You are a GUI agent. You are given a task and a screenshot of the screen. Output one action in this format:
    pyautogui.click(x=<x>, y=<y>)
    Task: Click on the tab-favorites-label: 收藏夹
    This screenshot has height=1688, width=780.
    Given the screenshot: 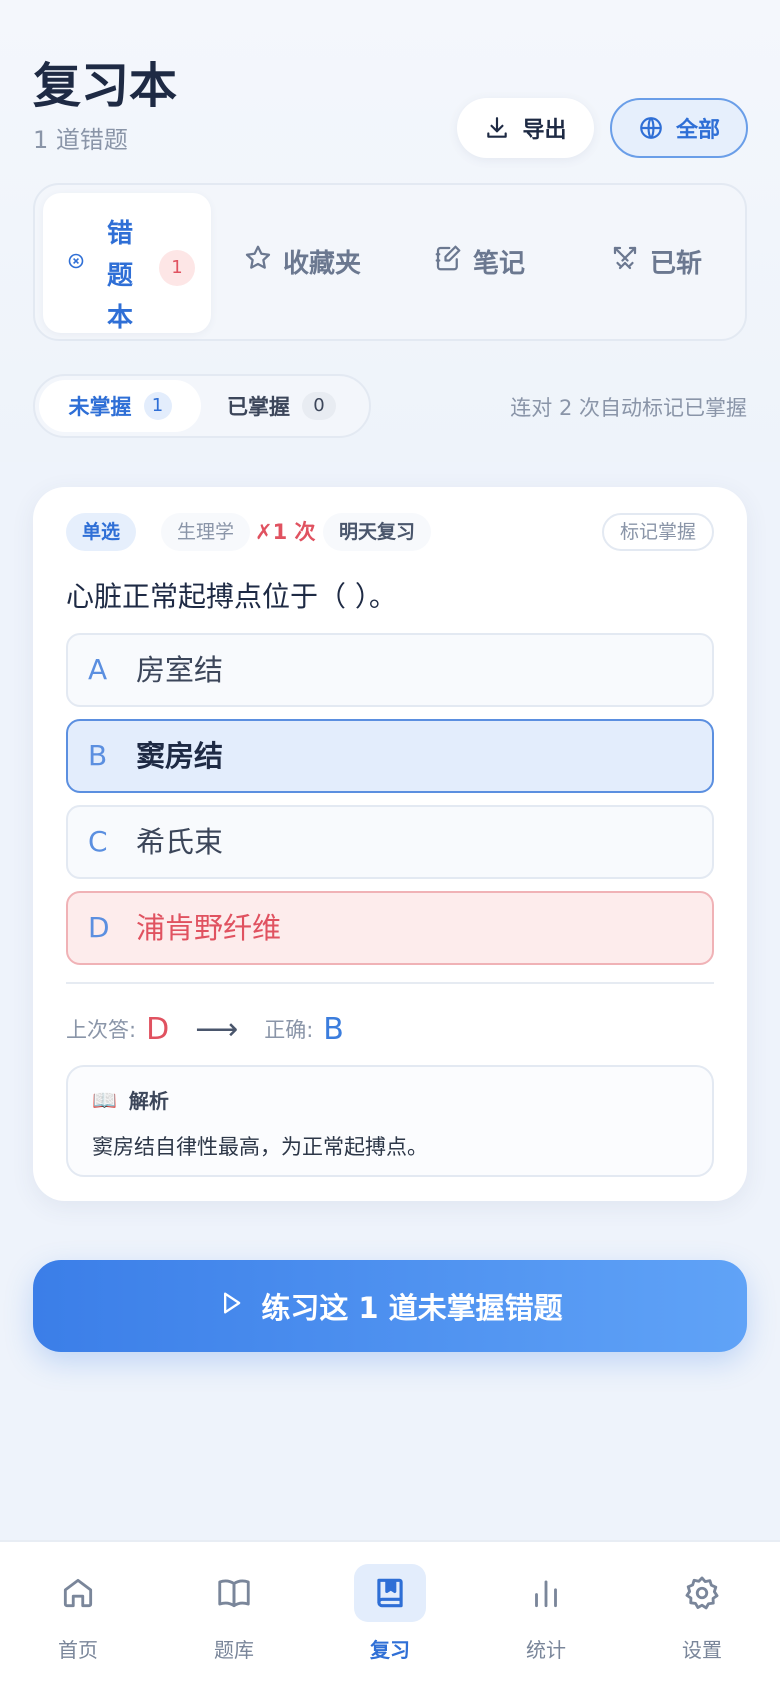 What is the action you would take?
    pyautogui.click(x=322, y=264)
    